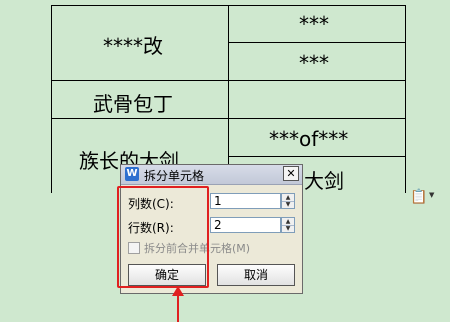 The image size is (450, 322). What do you see at coordinates (288, 228) in the screenshot?
I see `rows-decrement-icon: ▼` at bounding box center [288, 228].